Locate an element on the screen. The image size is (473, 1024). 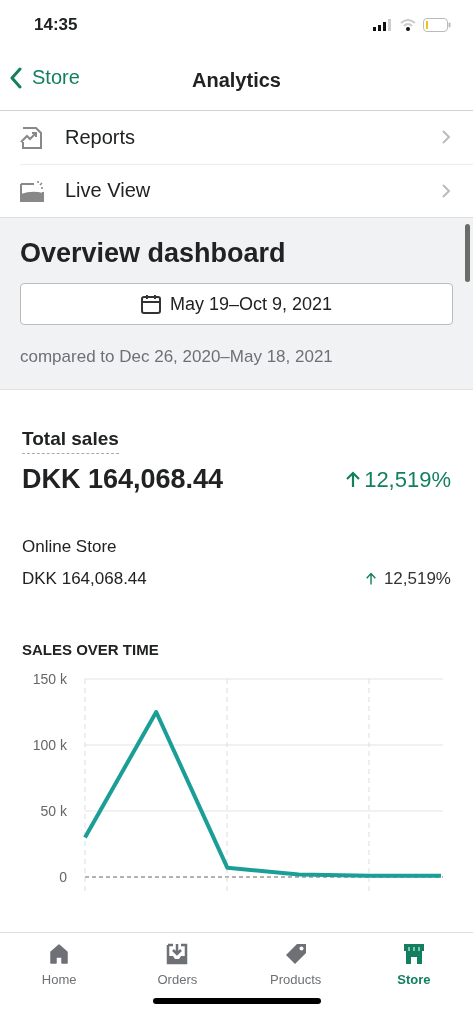
calendar-icon is located at coordinates (150, 304).